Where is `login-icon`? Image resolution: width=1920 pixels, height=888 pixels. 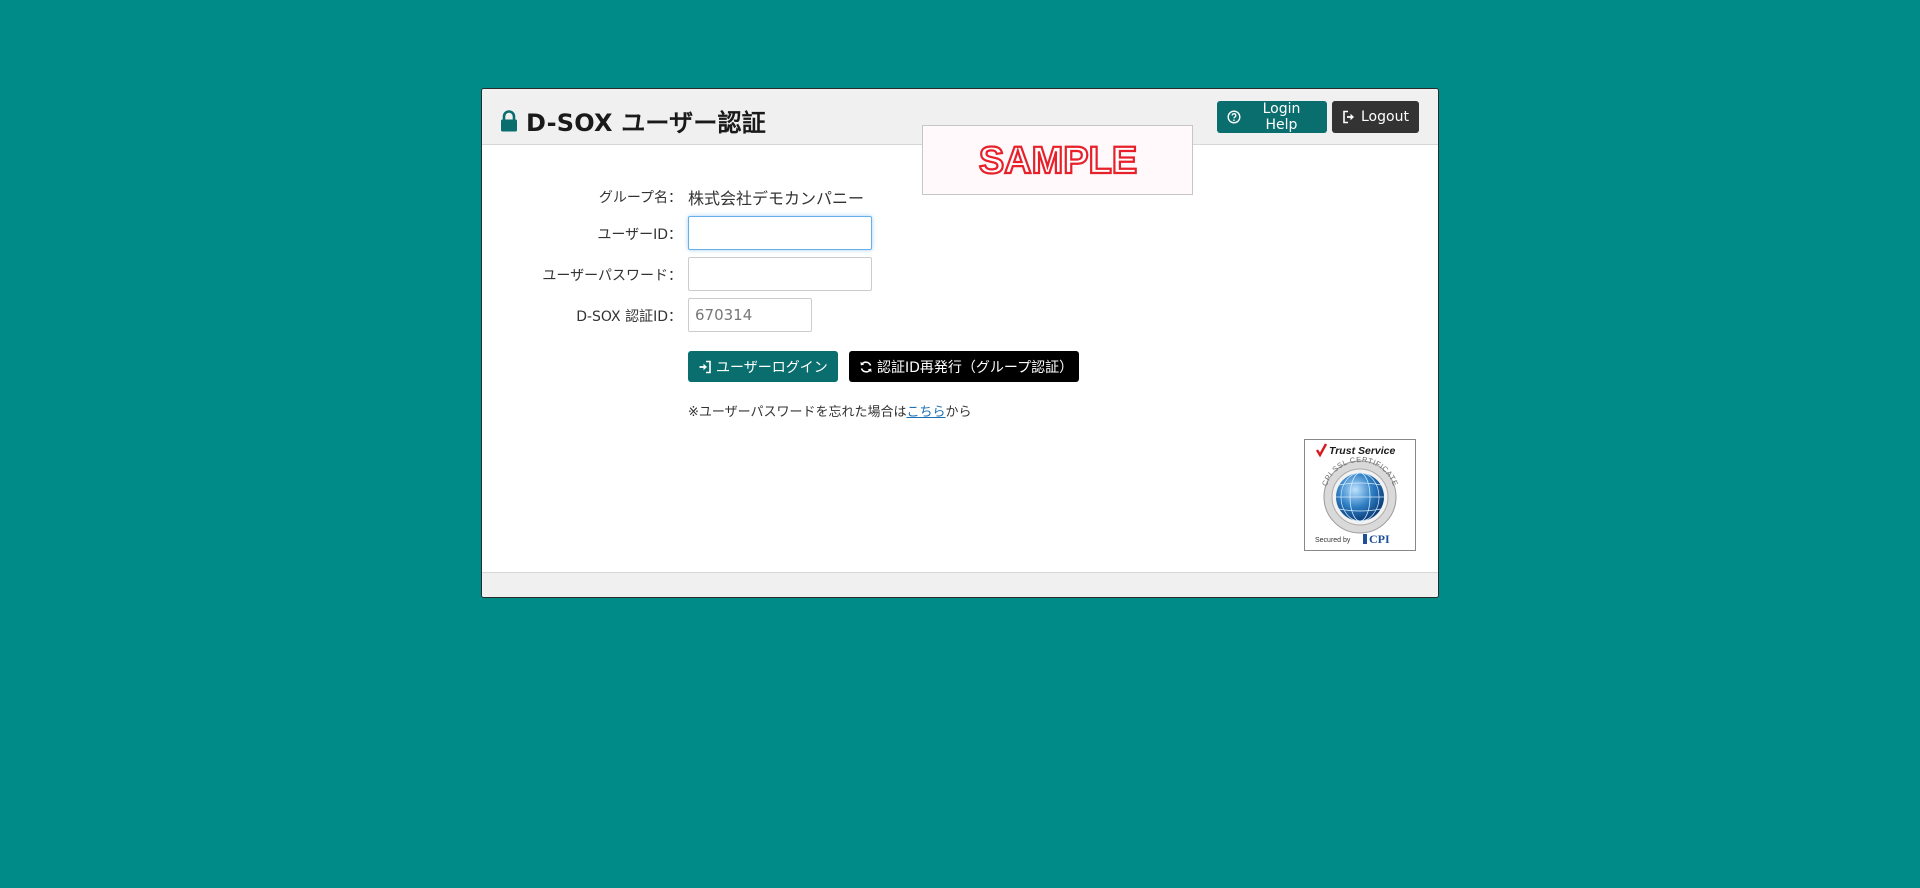 login-icon is located at coordinates (705, 366).